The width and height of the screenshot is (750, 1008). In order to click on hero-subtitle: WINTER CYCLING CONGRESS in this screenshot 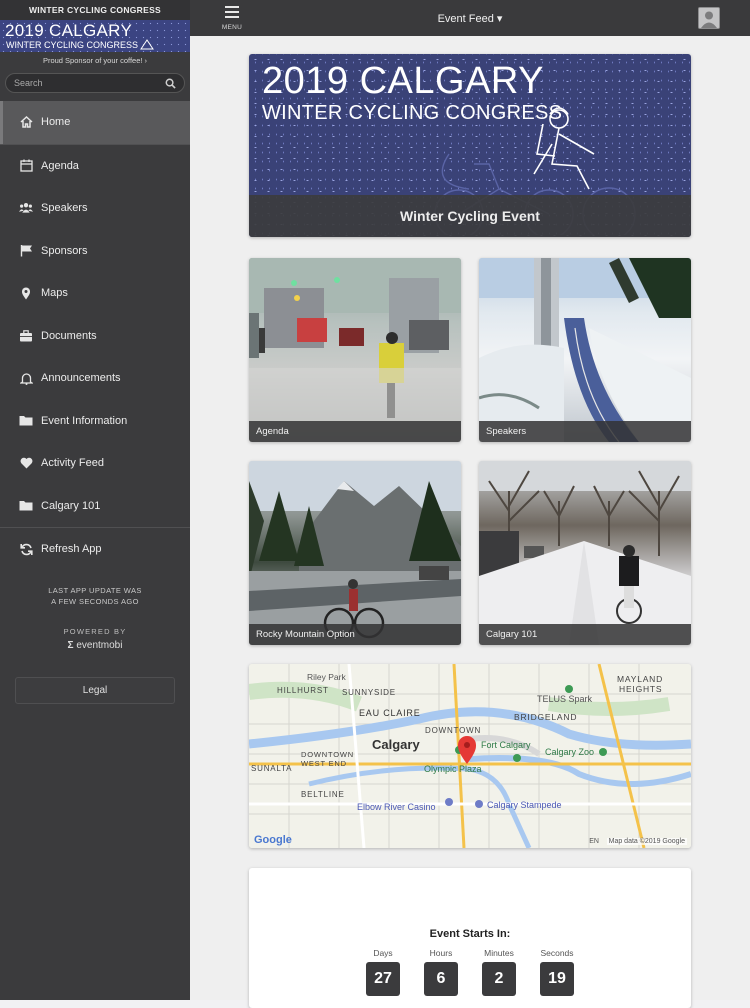, I will do `click(412, 113)`.